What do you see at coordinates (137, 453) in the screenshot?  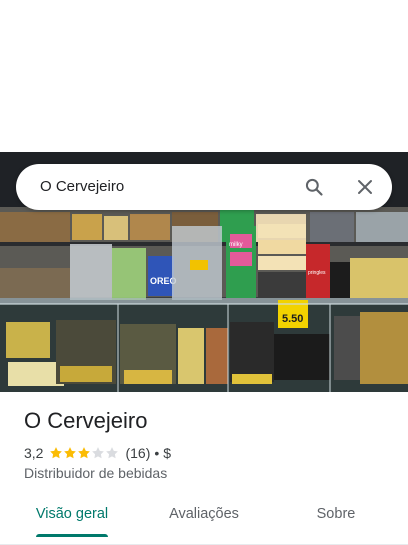 I see `reviews-count: (16)` at bounding box center [137, 453].